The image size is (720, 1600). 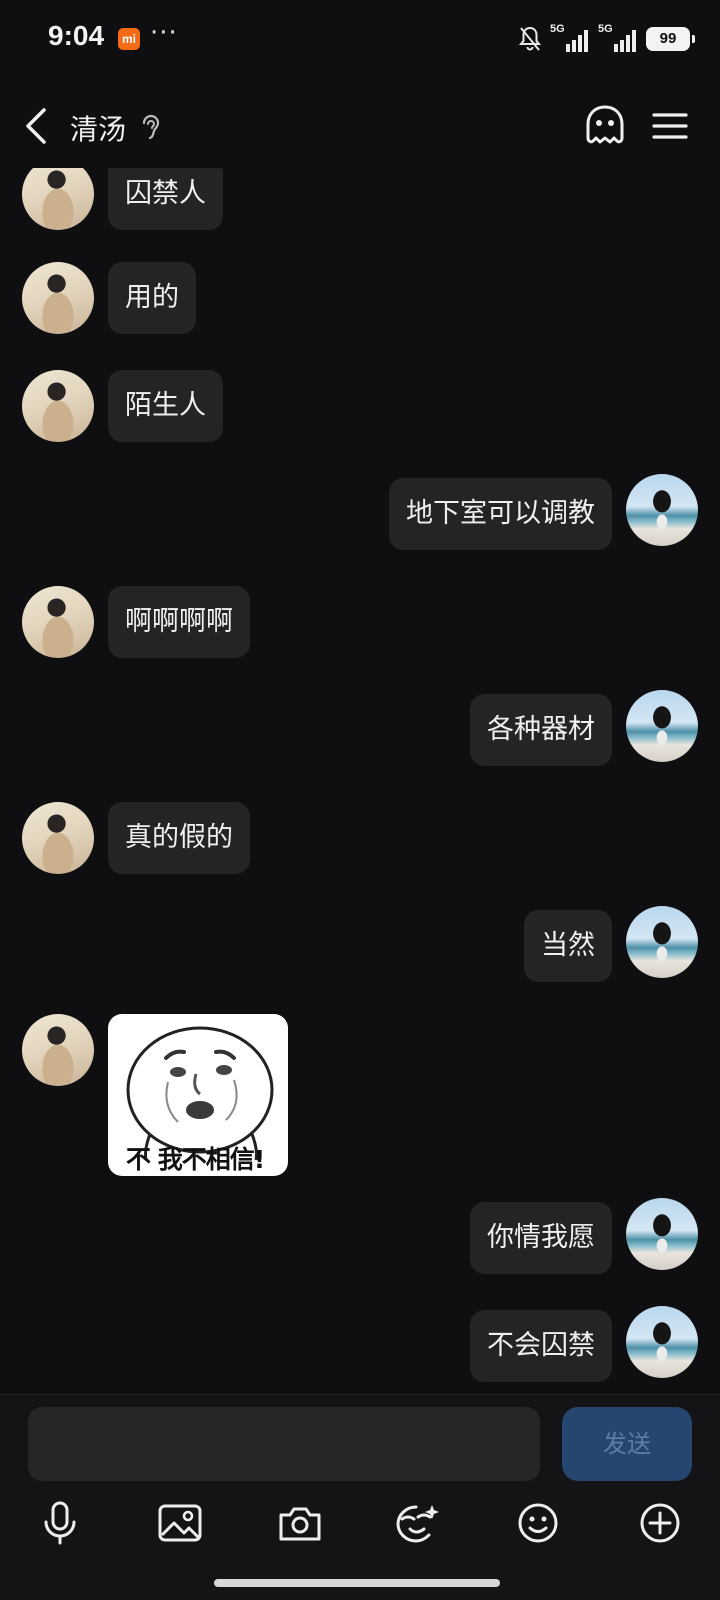 What do you see at coordinates (418, 1523) in the screenshot?
I see `sticker-face-icon` at bounding box center [418, 1523].